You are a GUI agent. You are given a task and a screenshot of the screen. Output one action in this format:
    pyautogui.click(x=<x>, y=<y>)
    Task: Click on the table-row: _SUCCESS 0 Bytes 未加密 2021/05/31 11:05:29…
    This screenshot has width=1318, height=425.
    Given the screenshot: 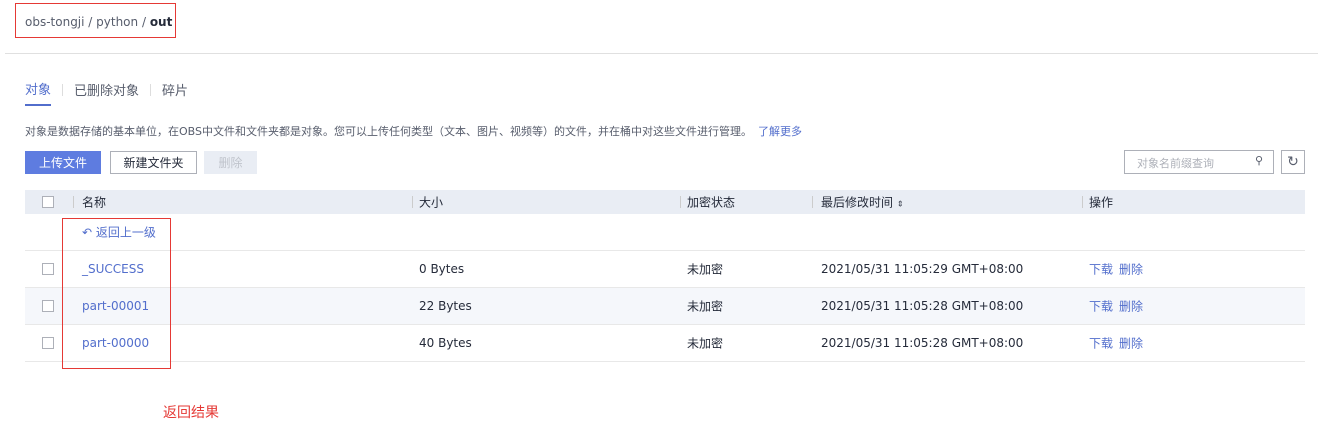 What is the action you would take?
    pyautogui.click(x=665, y=269)
    